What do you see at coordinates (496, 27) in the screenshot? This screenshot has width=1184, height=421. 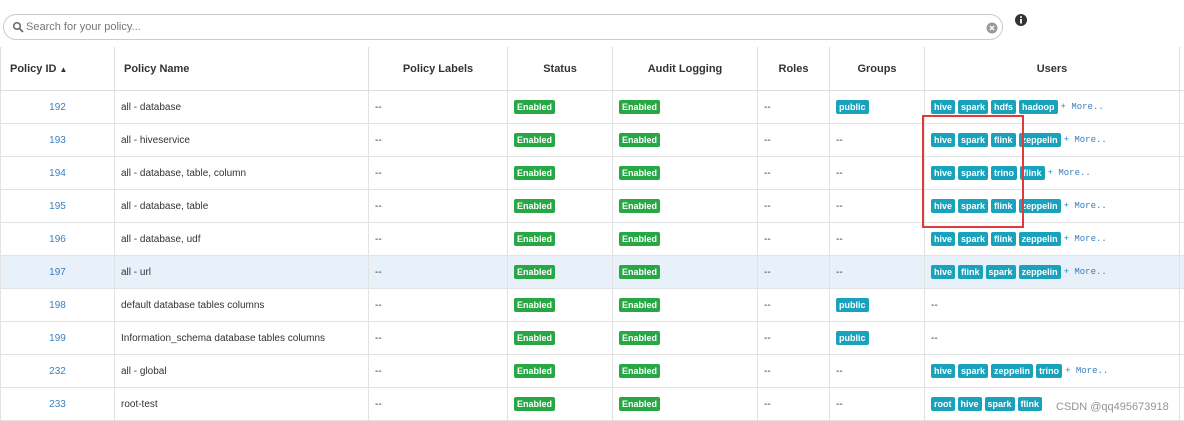 I see `search-input` at bounding box center [496, 27].